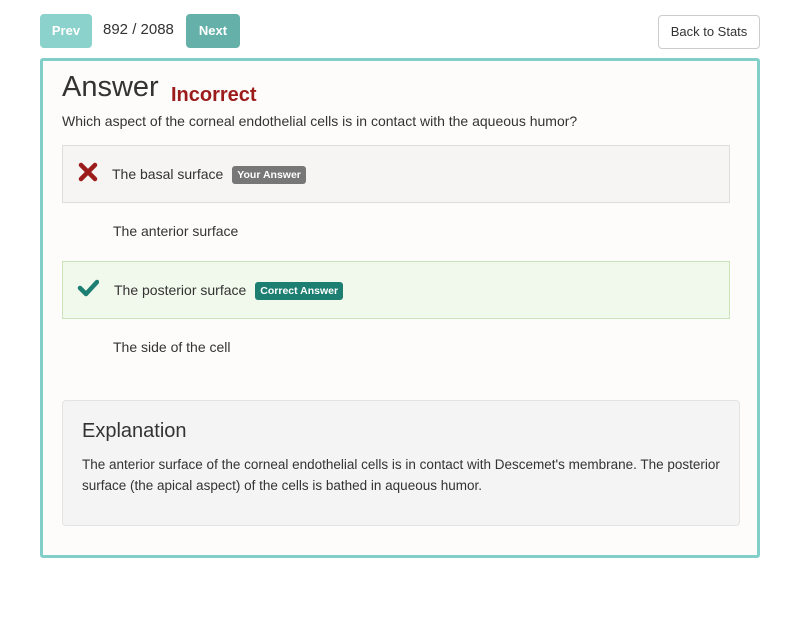  What do you see at coordinates (299, 291) in the screenshot?
I see `correct-answer-badge: Correct Answer` at bounding box center [299, 291].